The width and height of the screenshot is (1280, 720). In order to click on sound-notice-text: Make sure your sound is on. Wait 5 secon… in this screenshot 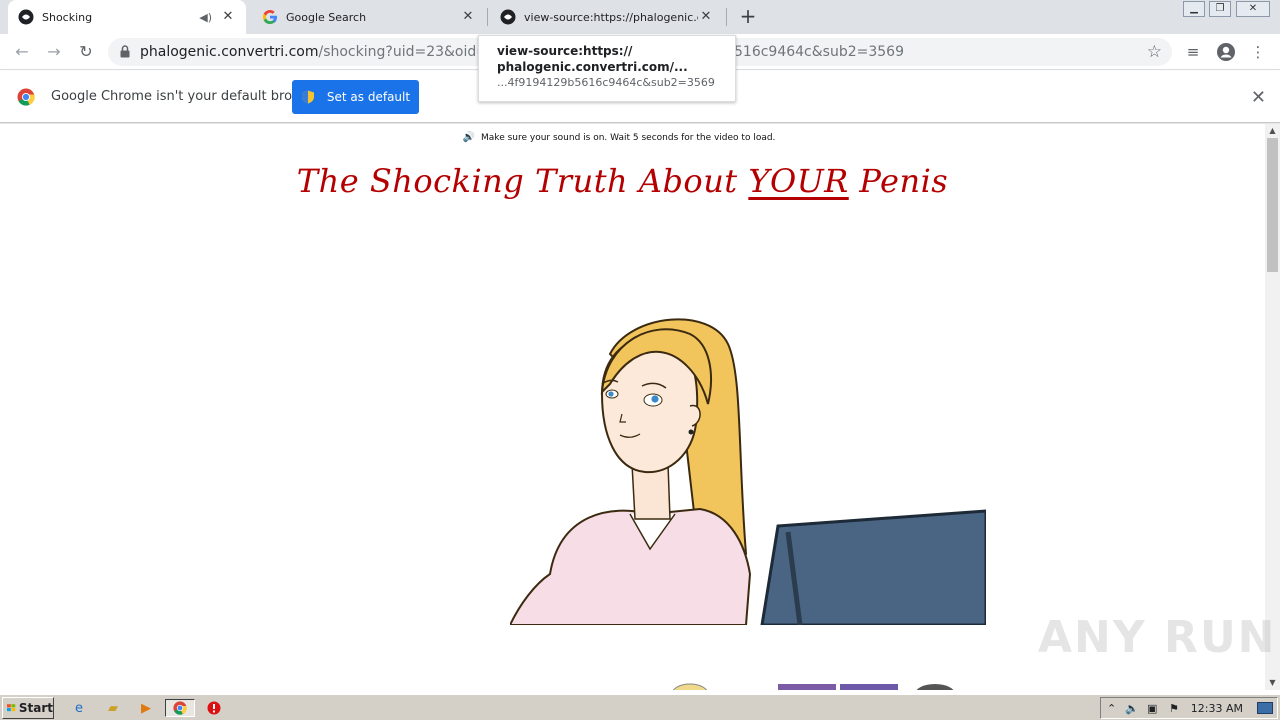, I will do `click(628, 138)`.